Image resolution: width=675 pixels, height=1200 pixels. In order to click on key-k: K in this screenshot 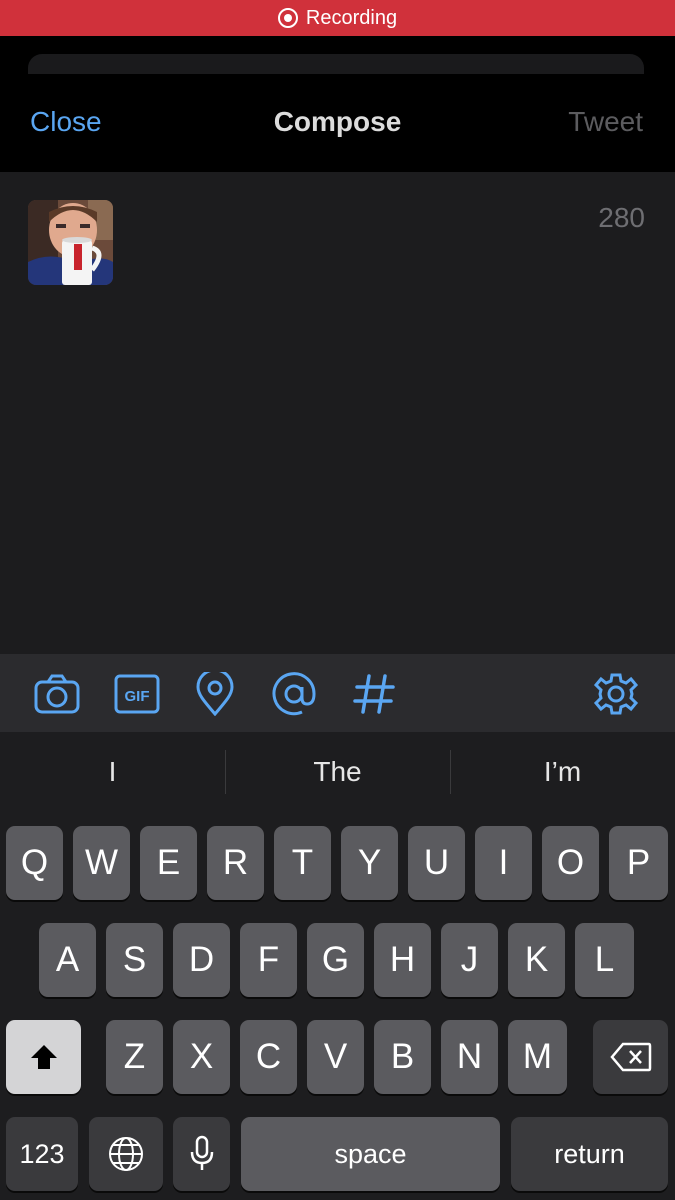, I will do `click(536, 960)`.